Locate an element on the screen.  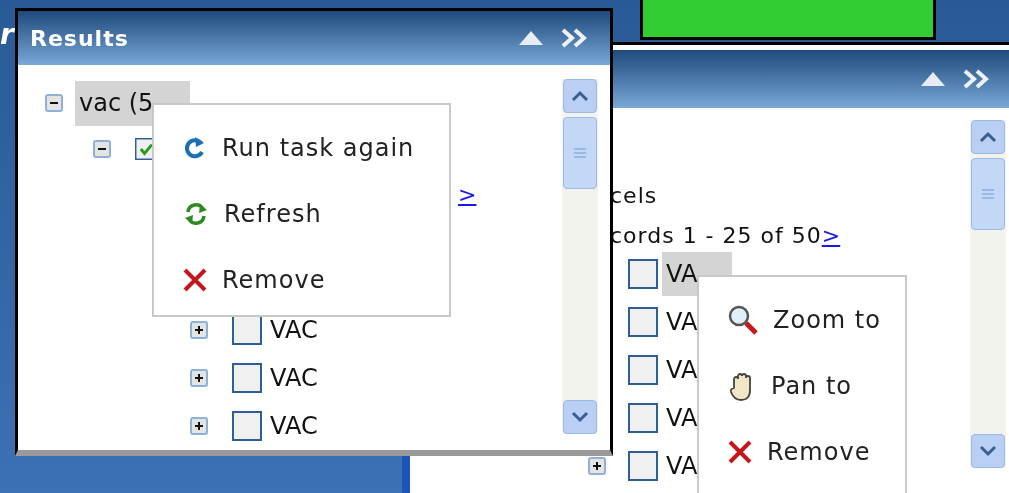
menu-item: Refresh is located at coordinates (301, 214).